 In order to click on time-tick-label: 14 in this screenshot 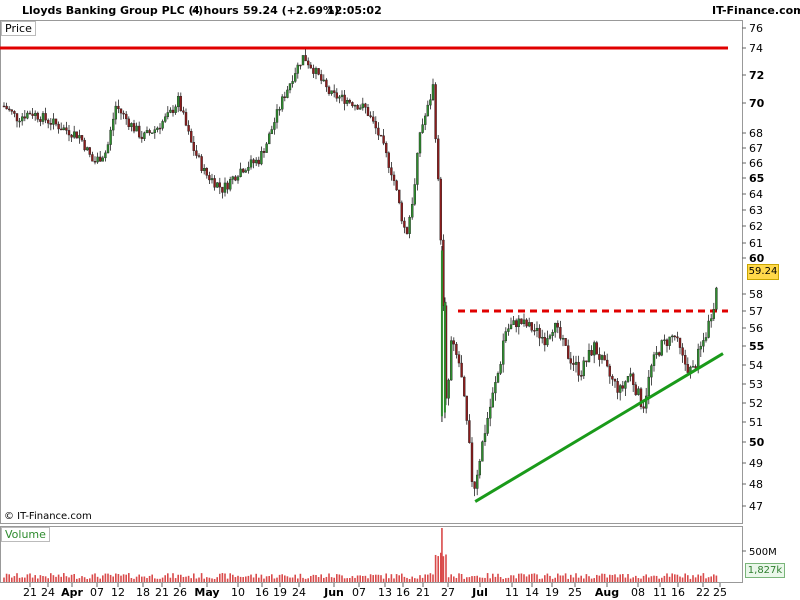, I will do `click(532, 592)`.